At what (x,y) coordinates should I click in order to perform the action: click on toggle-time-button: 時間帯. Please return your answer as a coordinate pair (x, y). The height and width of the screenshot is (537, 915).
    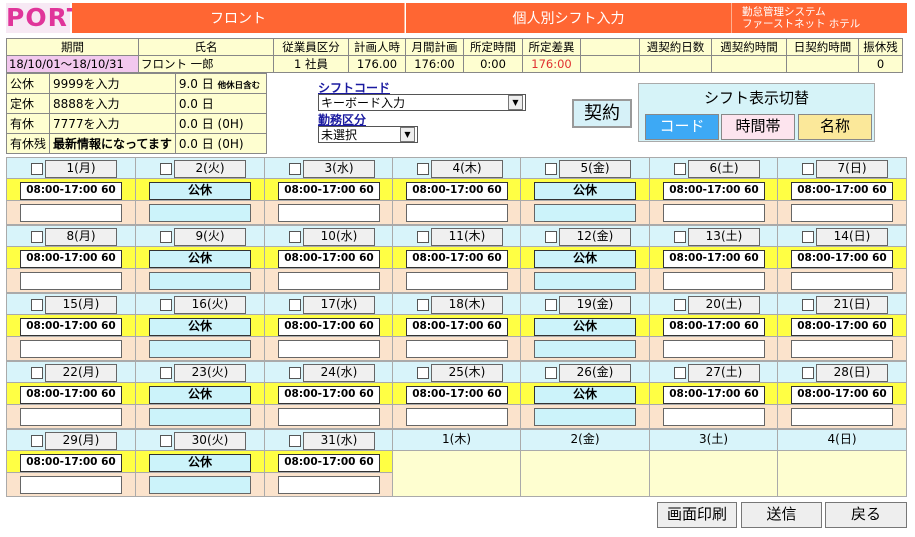
    Looking at the image, I should click on (758, 127).